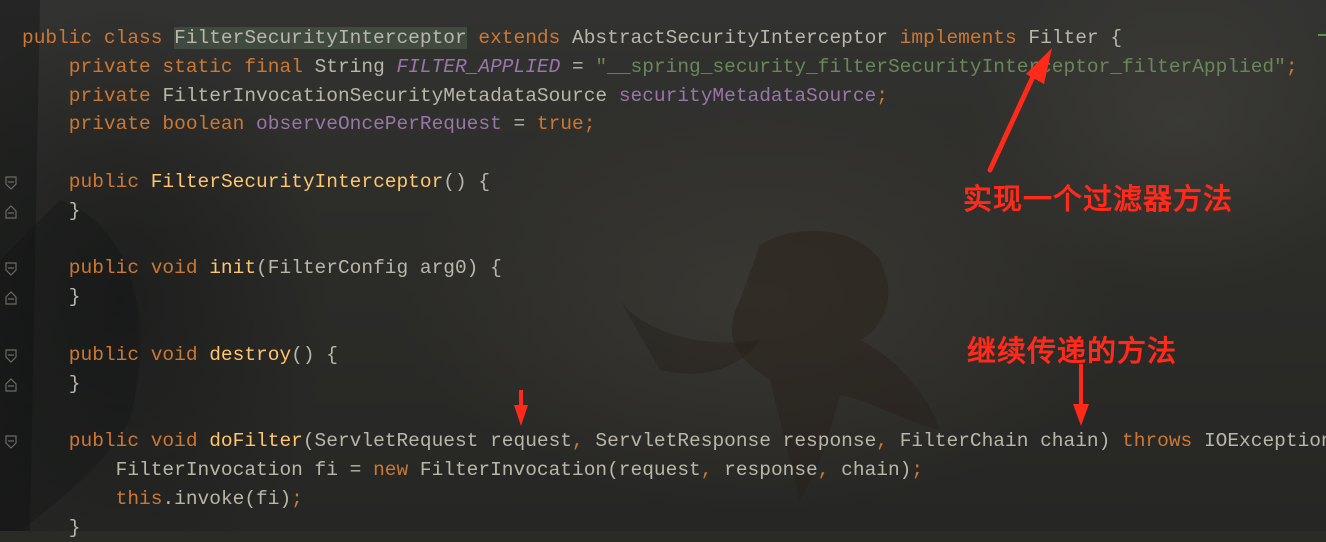 Image resolution: width=1326 pixels, height=542 pixels. What do you see at coordinates (560, 124) in the screenshot?
I see `code-token: true` at bounding box center [560, 124].